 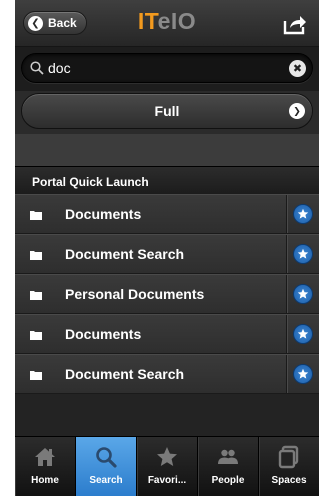 I want to click on list-section-header: Portal Quick Launch, so click(x=167, y=180).